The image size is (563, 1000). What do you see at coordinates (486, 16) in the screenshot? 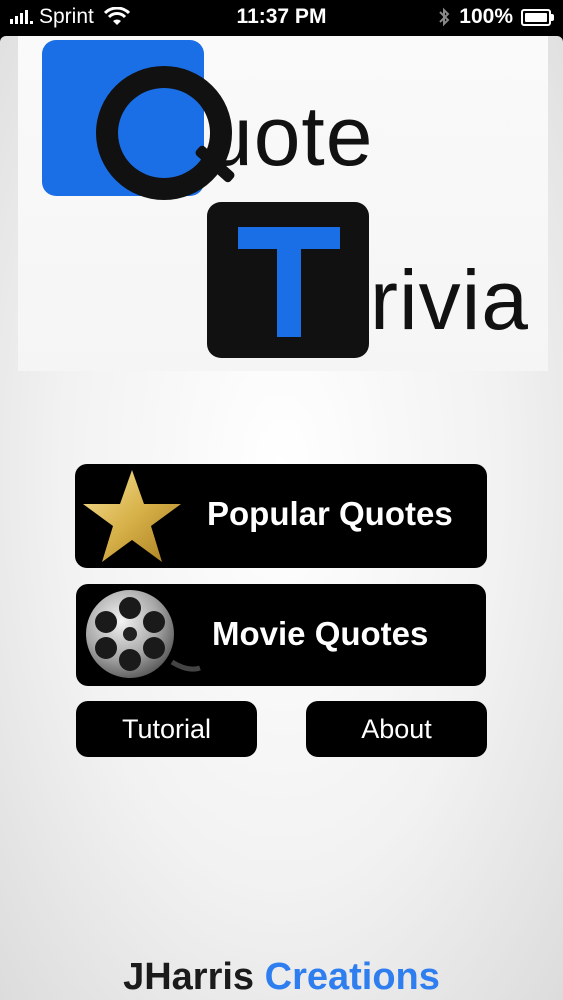
I see `battery-percent: 100%` at bounding box center [486, 16].